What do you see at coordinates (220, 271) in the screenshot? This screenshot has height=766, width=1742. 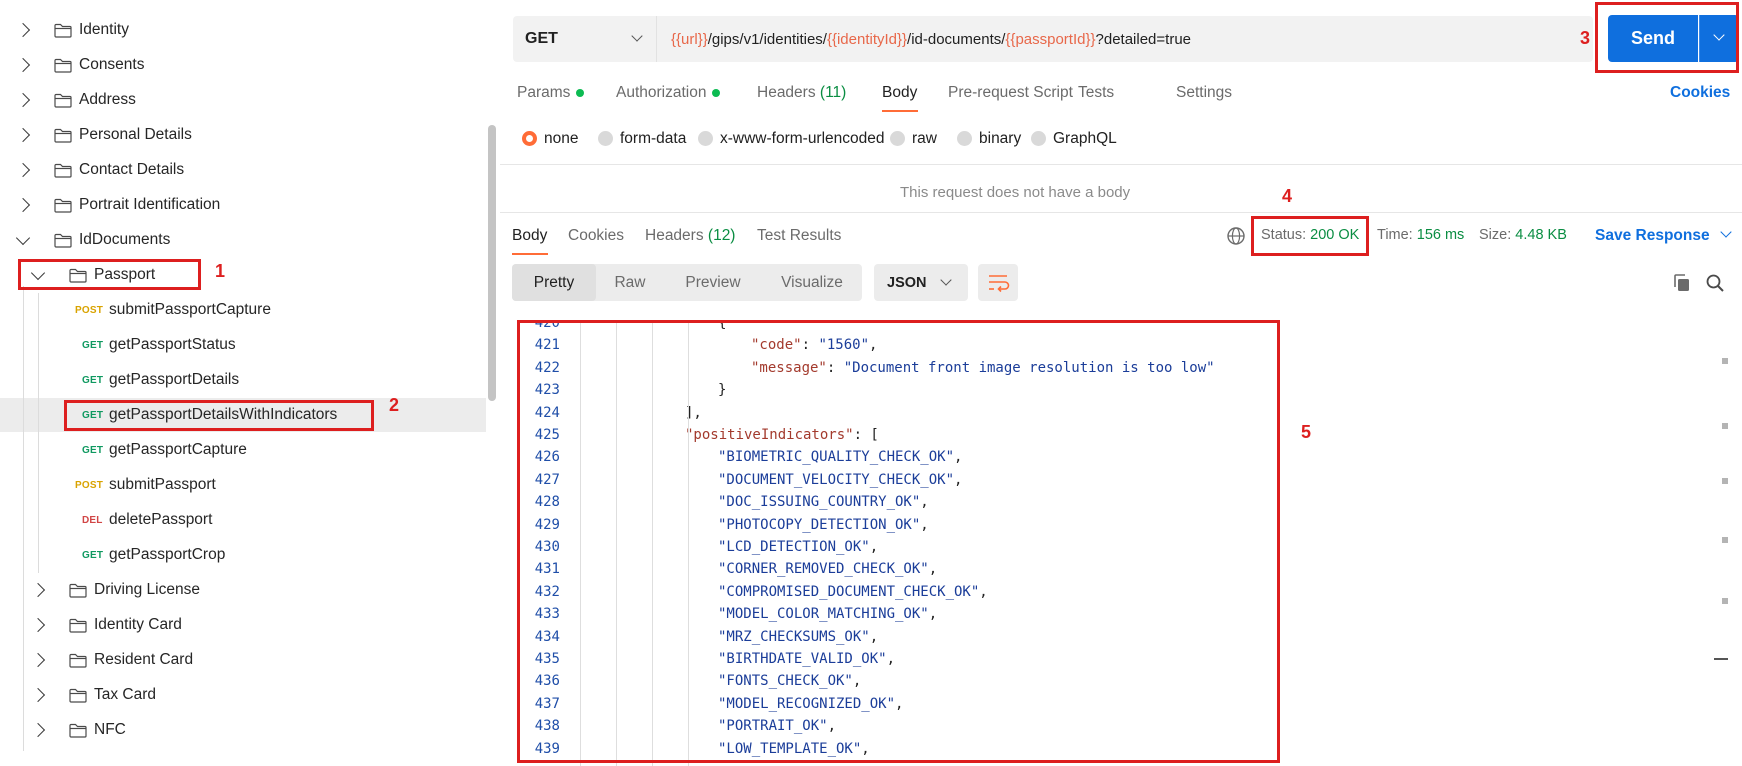 I see `annotation-label-1: 1` at bounding box center [220, 271].